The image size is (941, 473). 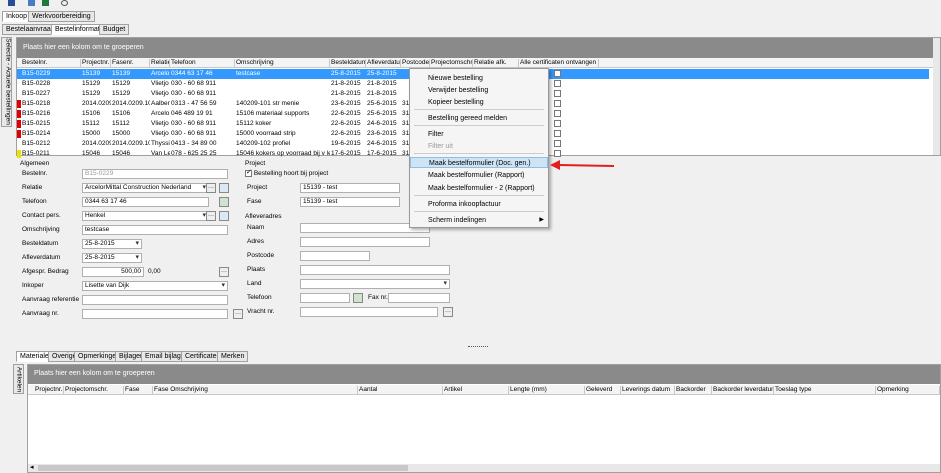 I want to click on acol-artikel: Artikel, so click(x=476, y=390).